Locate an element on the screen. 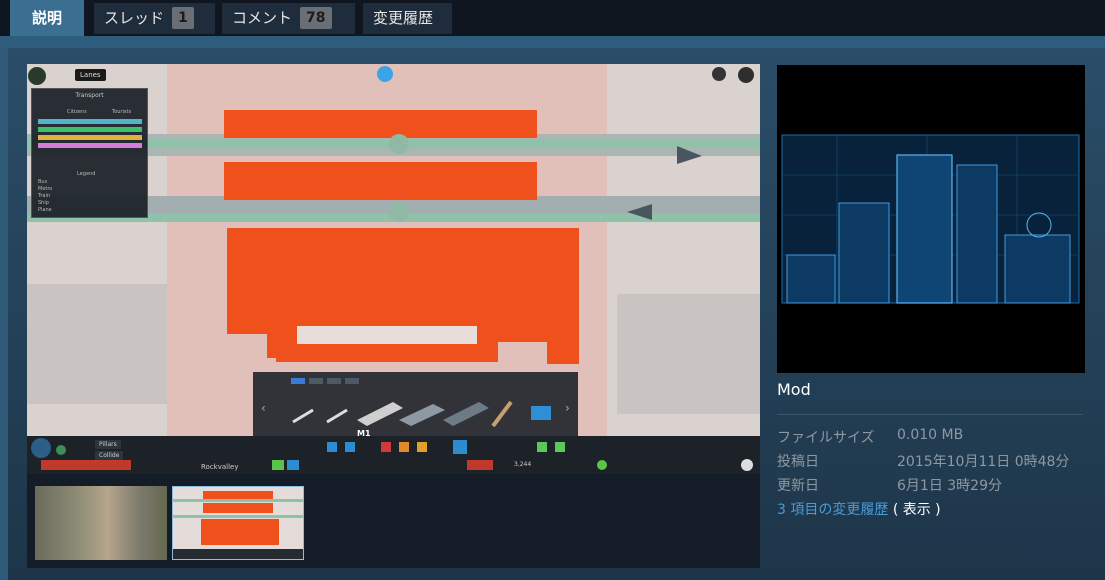 This screenshot has width=1105, height=580. transport-row-metro is located at coordinates (90, 129).